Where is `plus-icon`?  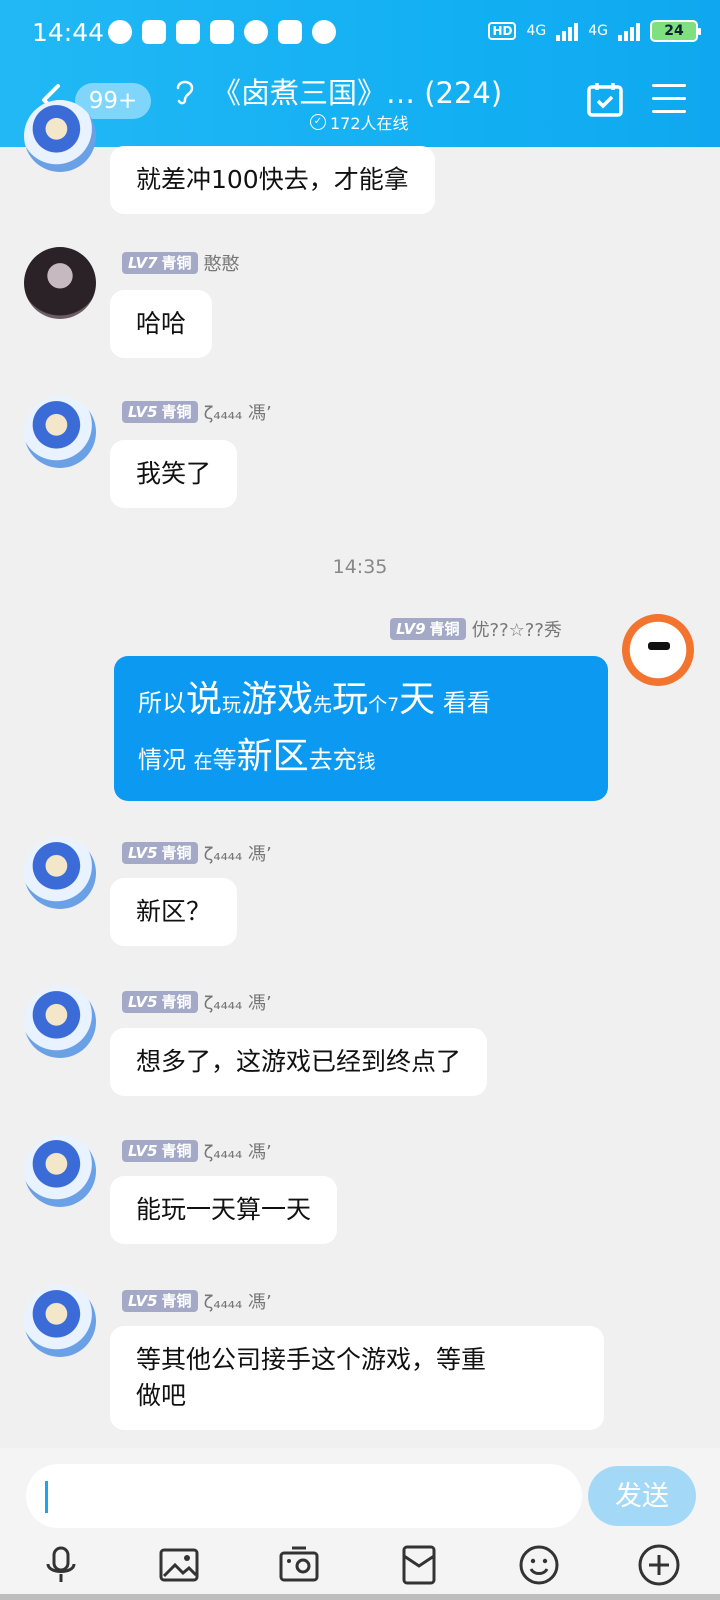 plus-icon is located at coordinates (659, 1565).